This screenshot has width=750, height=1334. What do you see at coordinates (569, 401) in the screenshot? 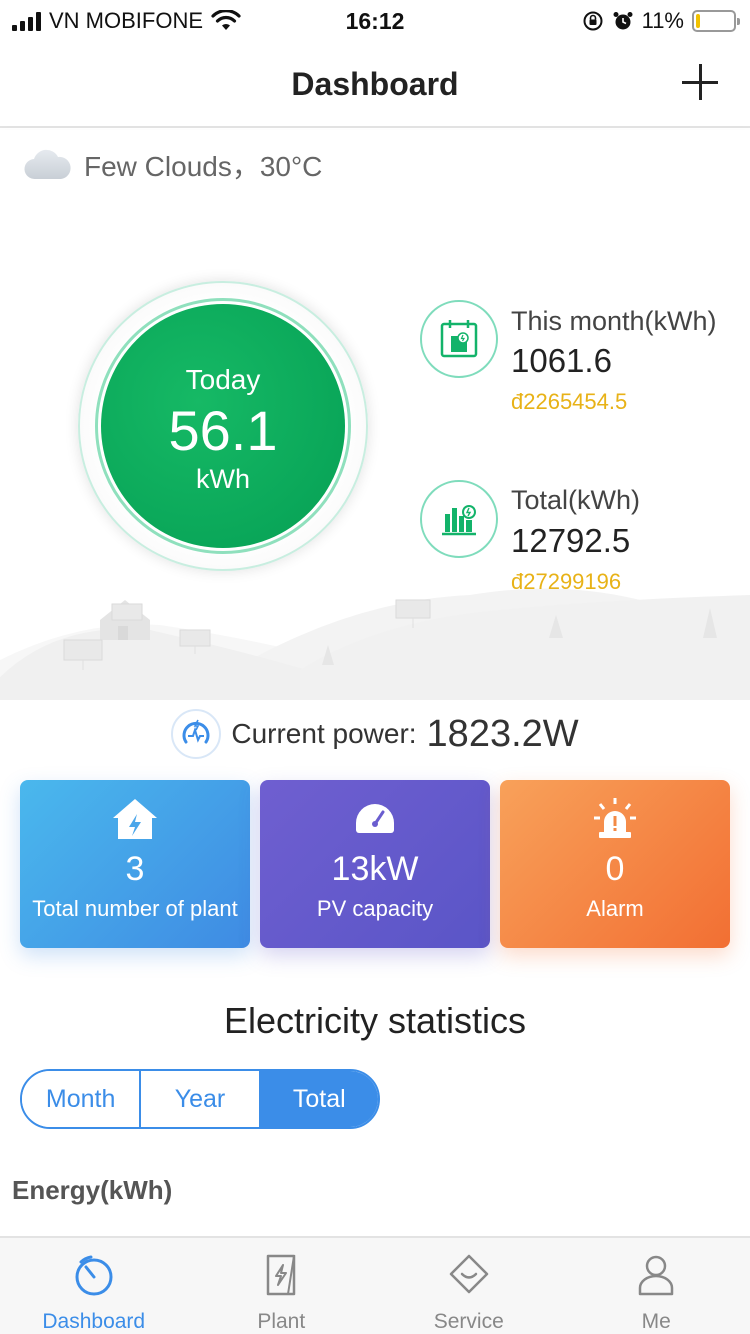
I see `this-month-money: đ2265454.5` at bounding box center [569, 401].